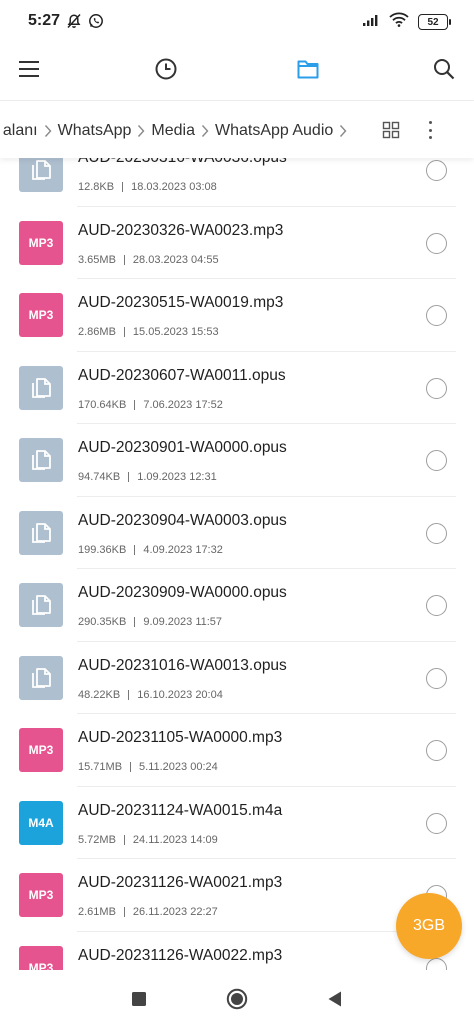  What do you see at coordinates (96, 23) in the screenshot?
I see `whatsapp-icon` at bounding box center [96, 23].